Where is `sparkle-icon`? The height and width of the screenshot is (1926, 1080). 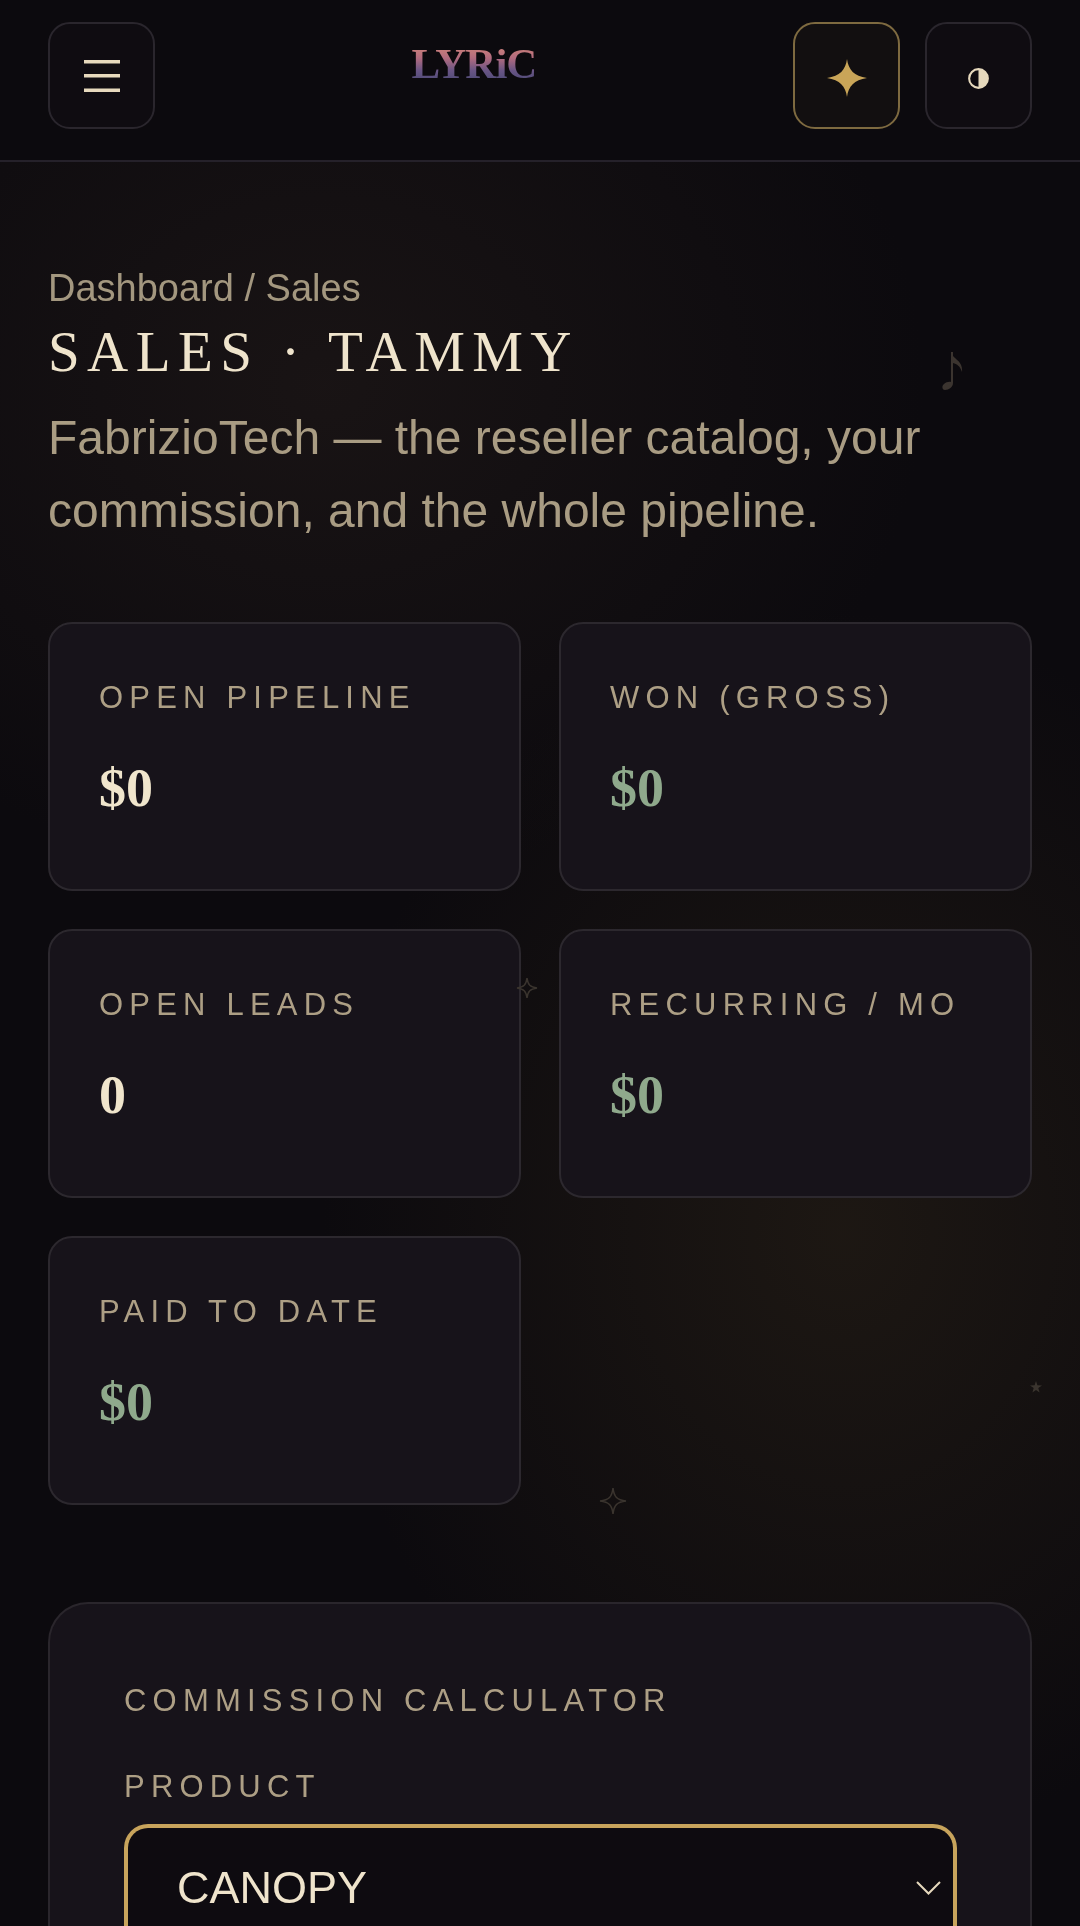 sparkle-icon is located at coordinates (846, 77).